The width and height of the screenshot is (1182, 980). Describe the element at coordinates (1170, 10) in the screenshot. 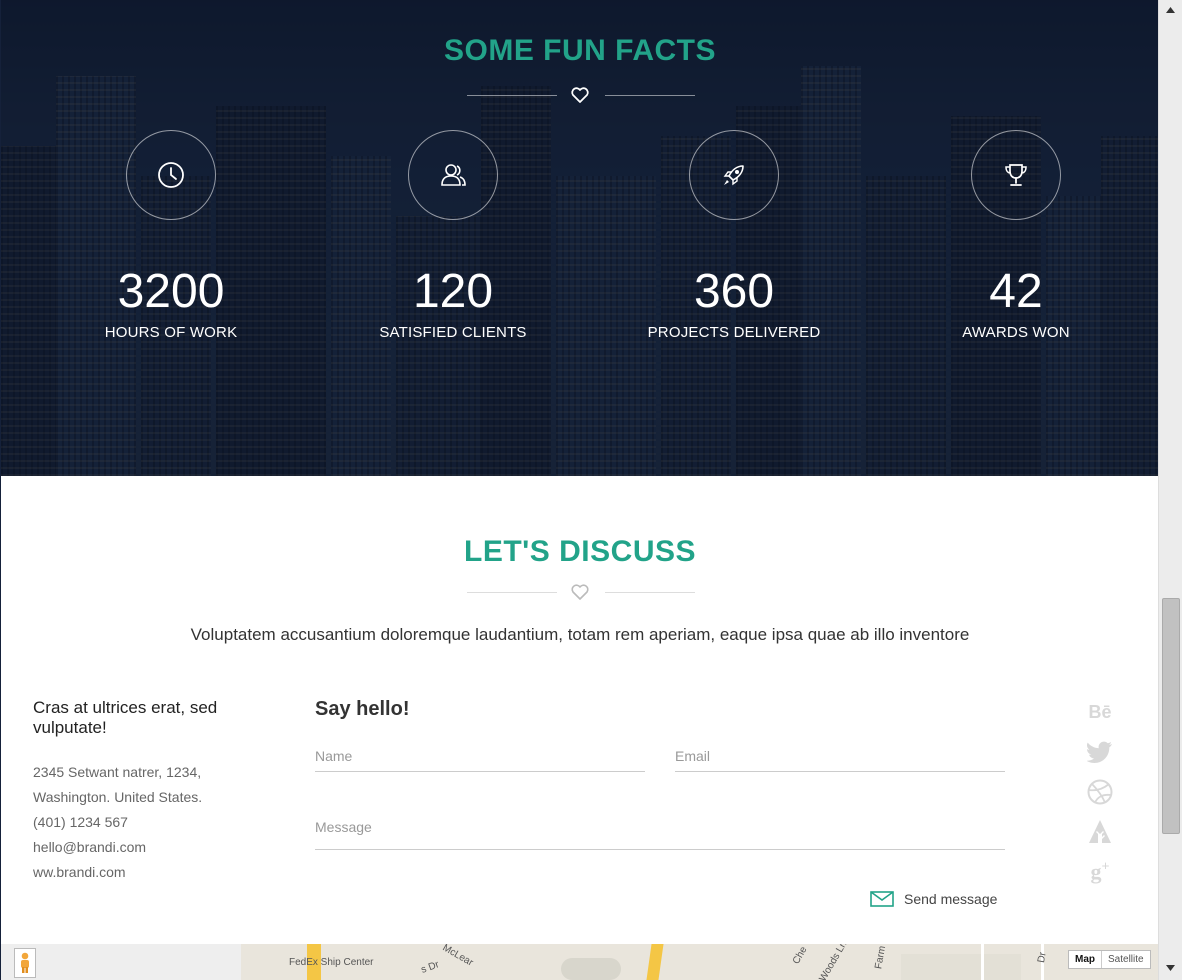

I see `scroll-up-arrow-icon` at that location.